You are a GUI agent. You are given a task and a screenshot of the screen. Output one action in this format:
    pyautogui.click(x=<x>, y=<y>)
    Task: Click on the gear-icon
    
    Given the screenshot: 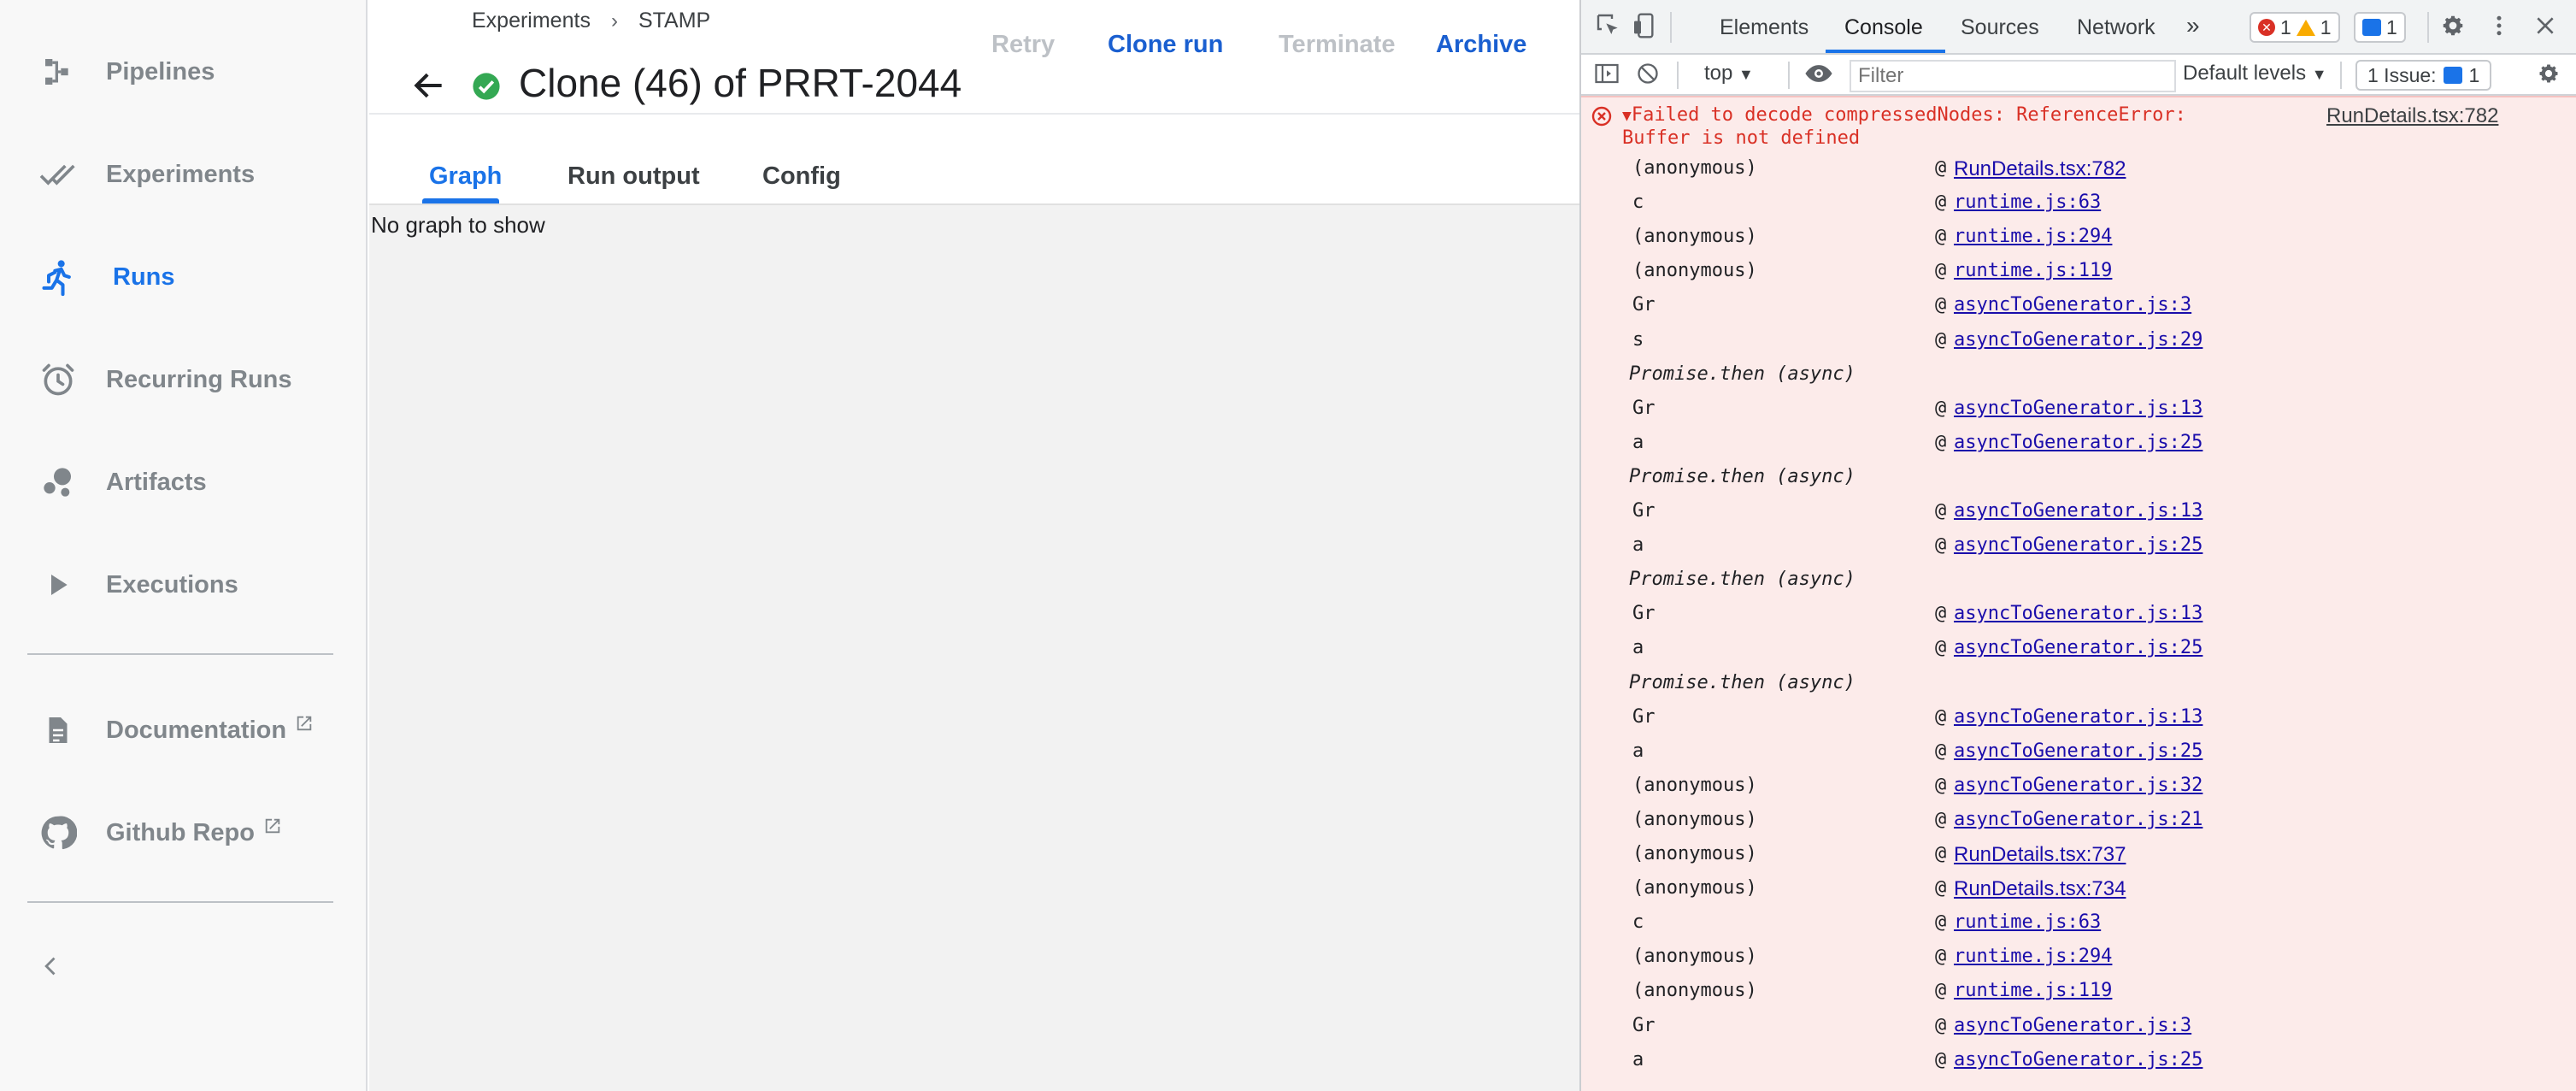 What is the action you would take?
    pyautogui.click(x=2549, y=76)
    